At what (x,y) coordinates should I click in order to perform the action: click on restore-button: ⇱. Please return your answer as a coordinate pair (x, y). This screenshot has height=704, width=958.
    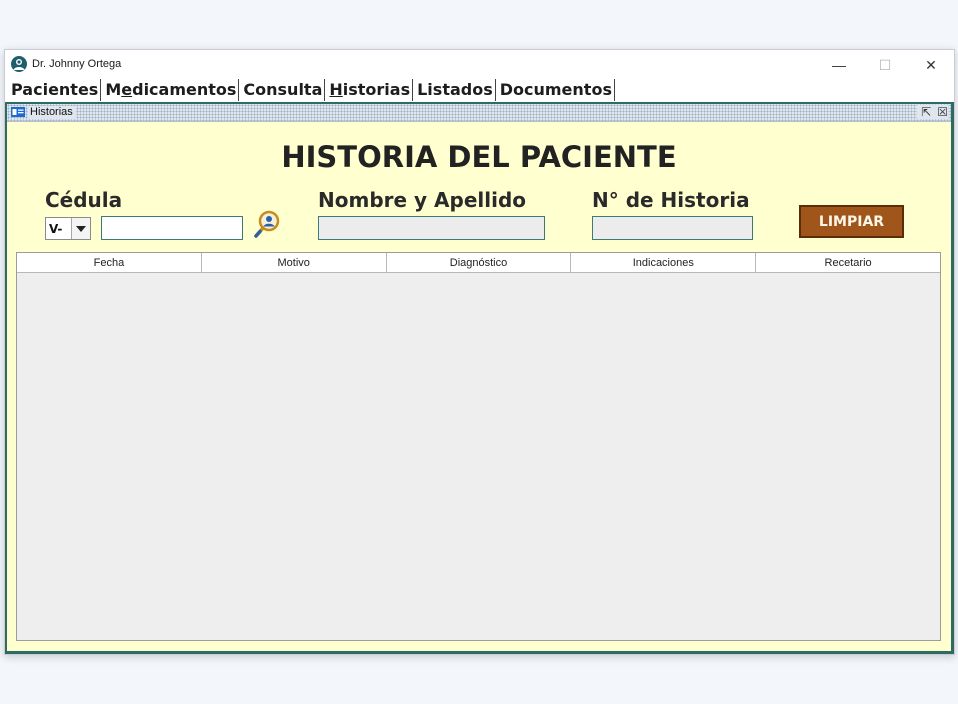
    Looking at the image, I should click on (926, 112).